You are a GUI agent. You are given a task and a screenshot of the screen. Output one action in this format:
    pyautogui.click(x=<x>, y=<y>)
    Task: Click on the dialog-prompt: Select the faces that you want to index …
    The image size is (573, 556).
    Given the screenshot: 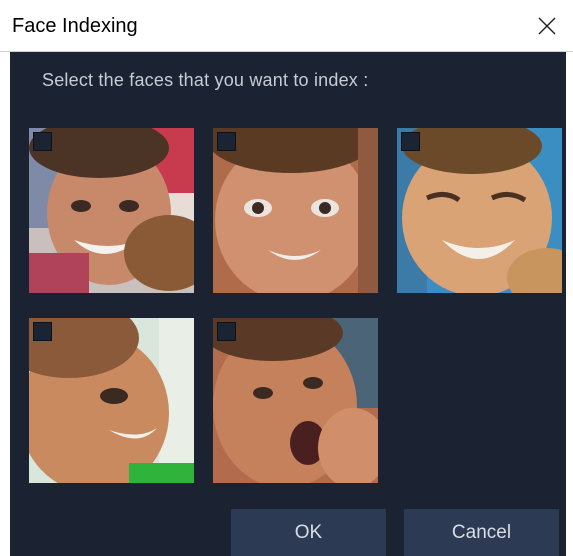 What is the action you would take?
    pyautogui.click(x=205, y=80)
    